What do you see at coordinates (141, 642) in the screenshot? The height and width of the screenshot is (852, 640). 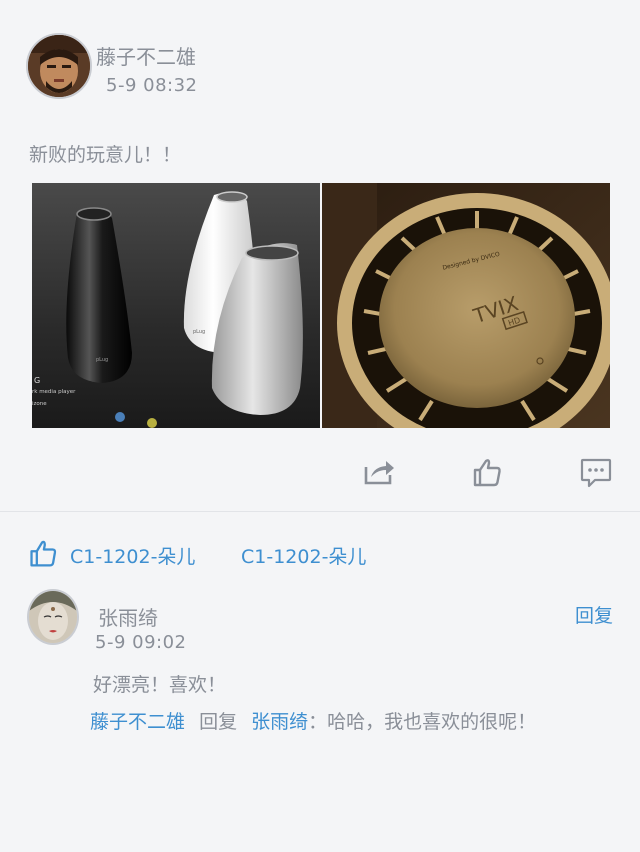 I see `comment-time: 5-9 09:02` at bounding box center [141, 642].